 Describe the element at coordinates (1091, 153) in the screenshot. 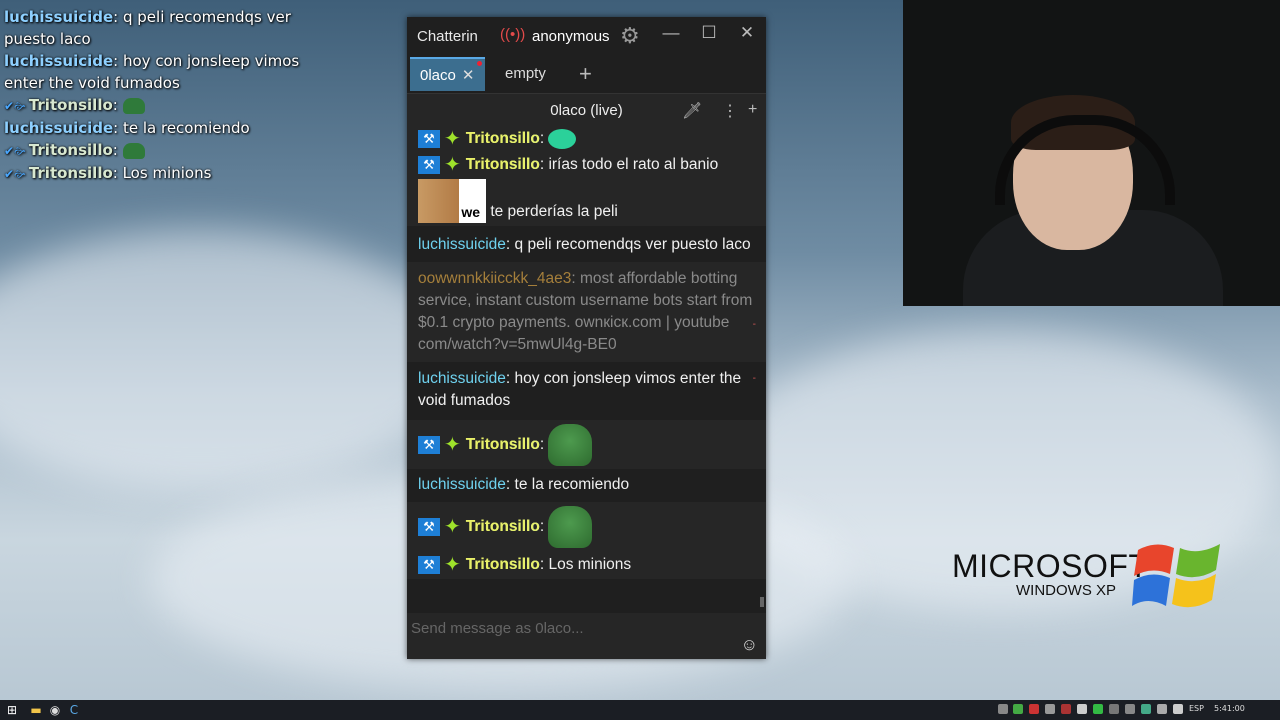

I see `webcam-feed` at that location.